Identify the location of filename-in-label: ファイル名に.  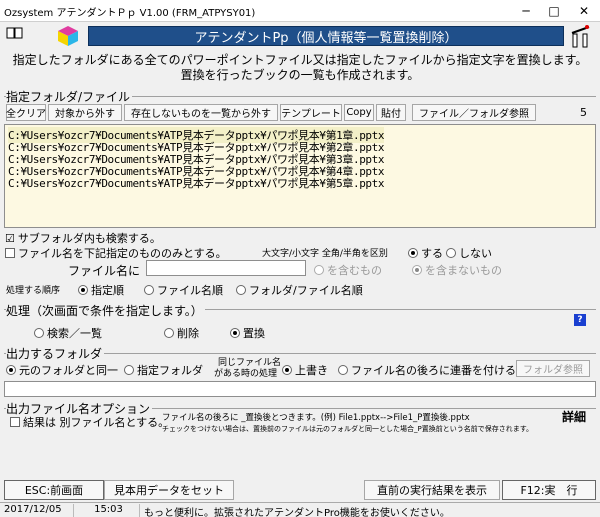
(104, 271).